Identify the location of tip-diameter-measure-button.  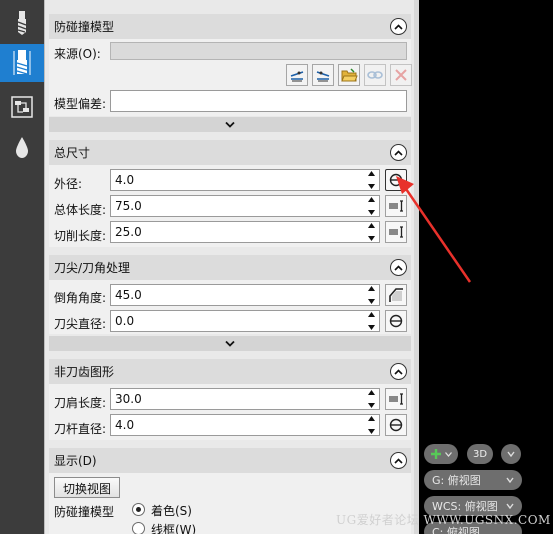
(396, 321).